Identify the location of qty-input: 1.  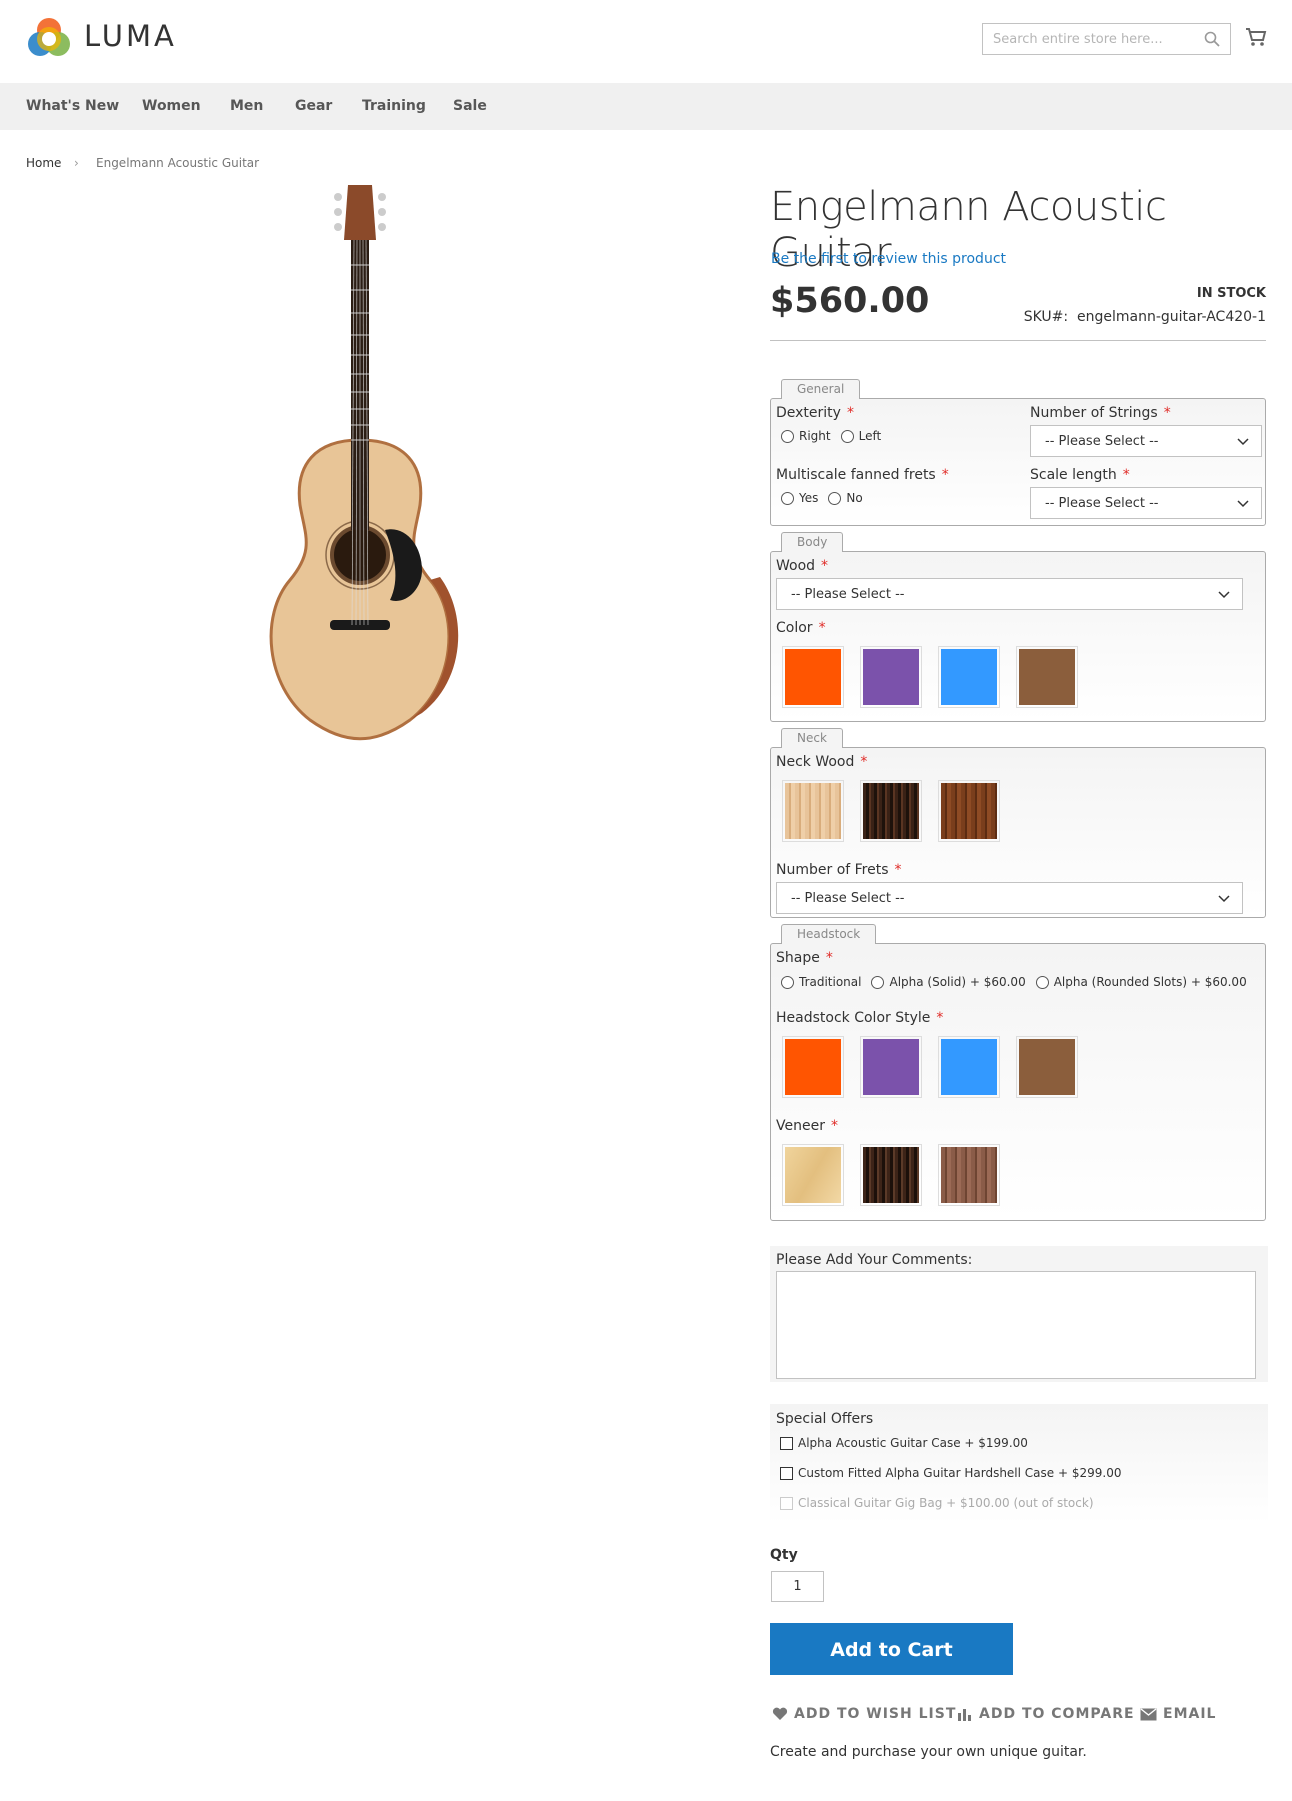
(797, 1586).